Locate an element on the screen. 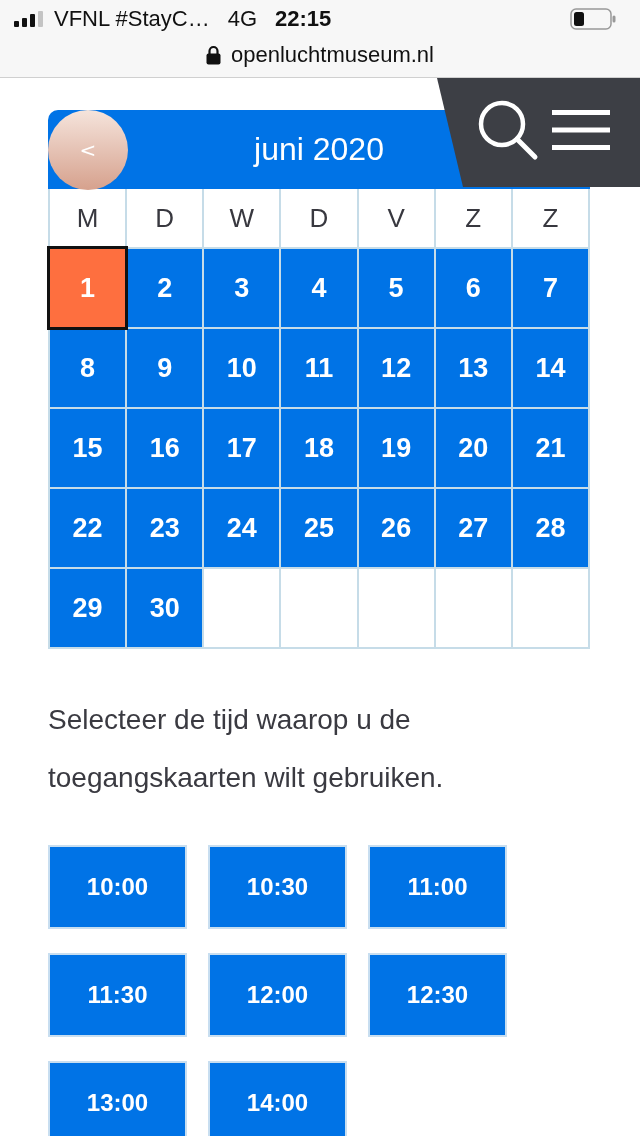 Image resolution: width=640 pixels, height=1136 pixels. day-cell: 19 is located at coordinates (396, 448).